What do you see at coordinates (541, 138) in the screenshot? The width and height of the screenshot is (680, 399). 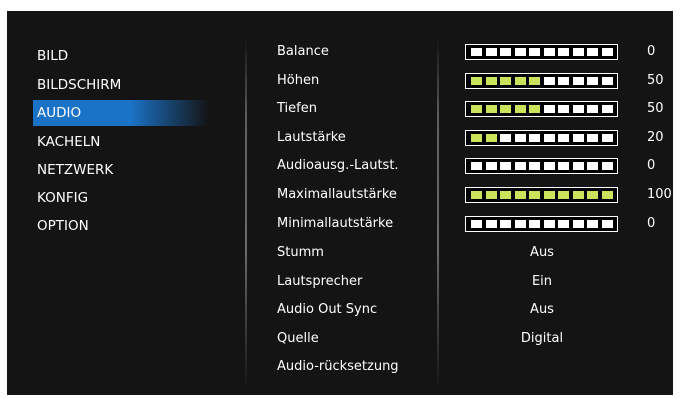 I see `lautstaerke-slider` at bounding box center [541, 138].